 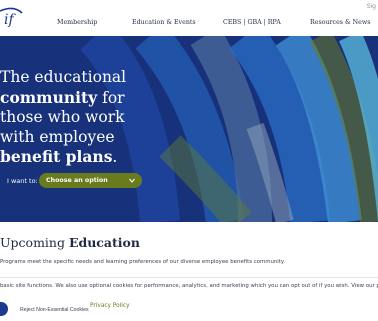 What do you see at coordinates (132, 180) in the screenshot?
I see `chevron-down-icon` at bounding box center [132, 180].